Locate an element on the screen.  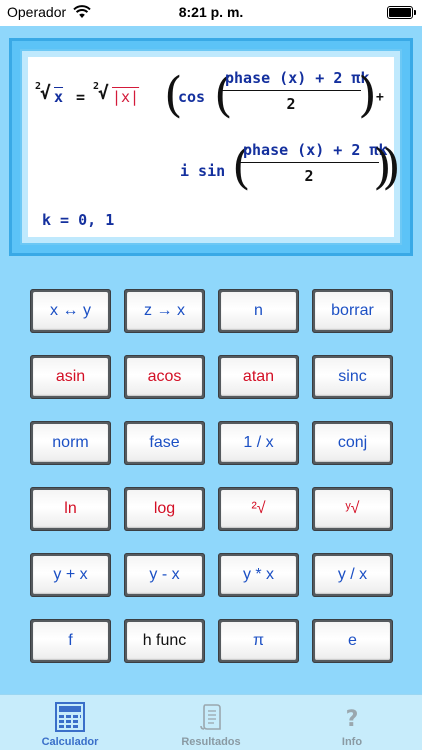
key-label: fase is located at coordinates (164, 443).